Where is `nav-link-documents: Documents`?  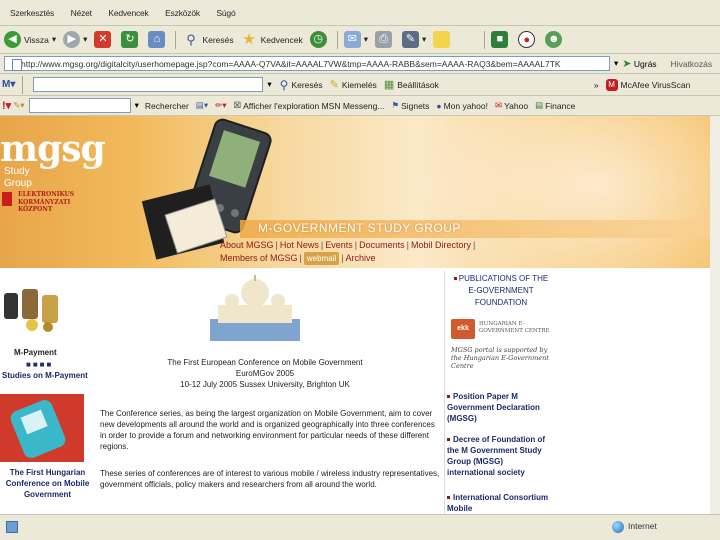 nav-link-documents: Documents is located at coordinates (382, 245).